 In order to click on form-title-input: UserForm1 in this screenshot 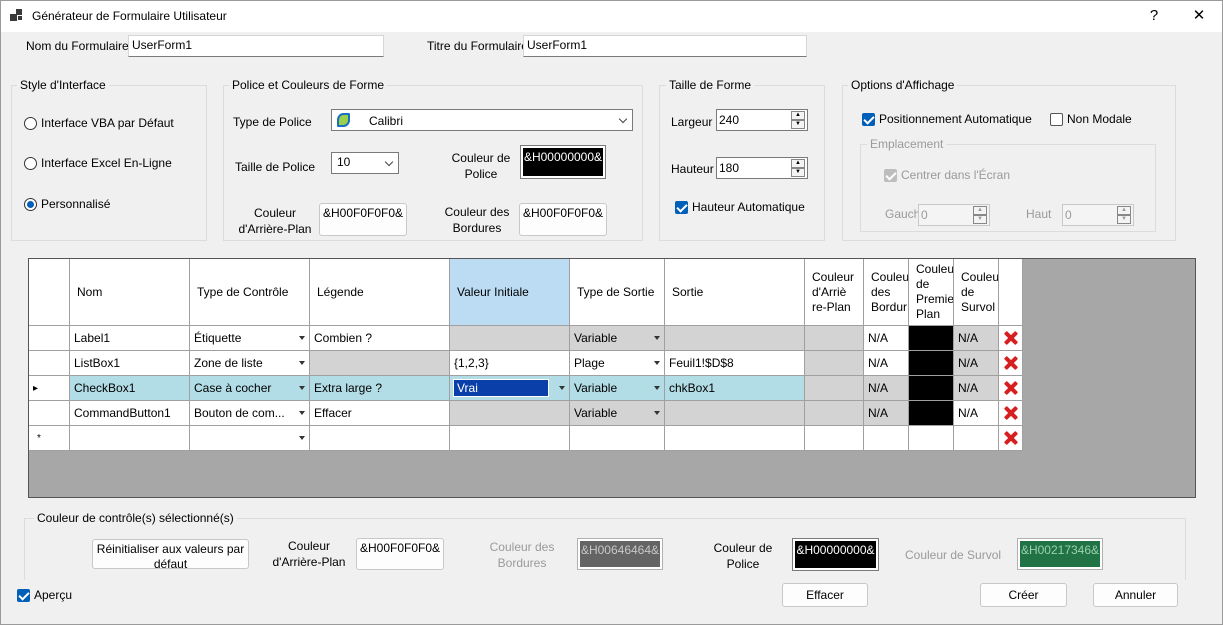, I will do `click(665, 46)`.